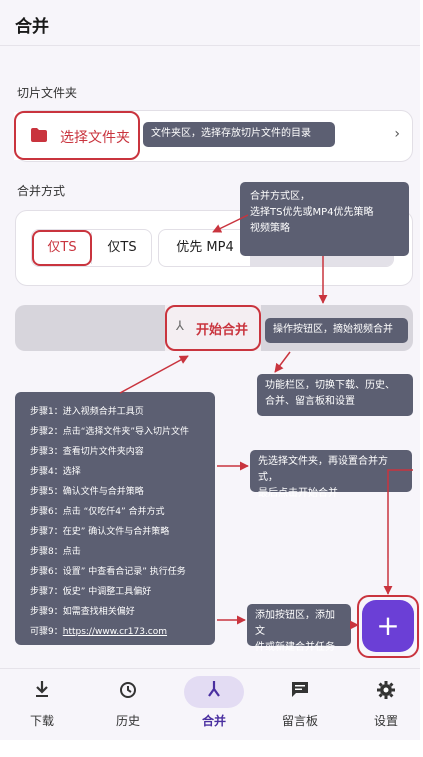 This screenshot has height=757, width=423. What do you see at coordinates (398, 532) in the screenshot?
I see `arrow-flow-to-fab` at bounding box center [398, 532].